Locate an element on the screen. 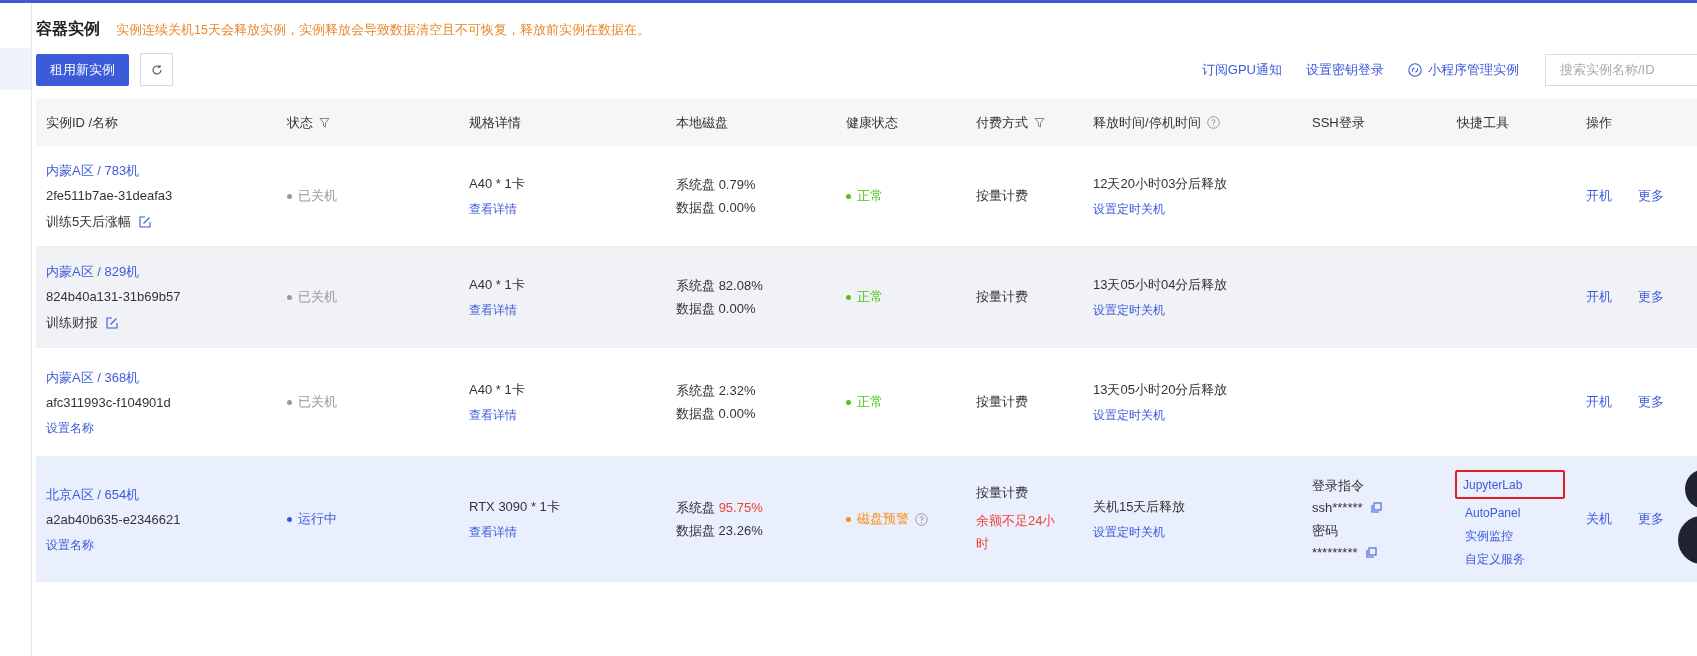  login-command-label: 登录指令 is located at coordinates (1338, 485).